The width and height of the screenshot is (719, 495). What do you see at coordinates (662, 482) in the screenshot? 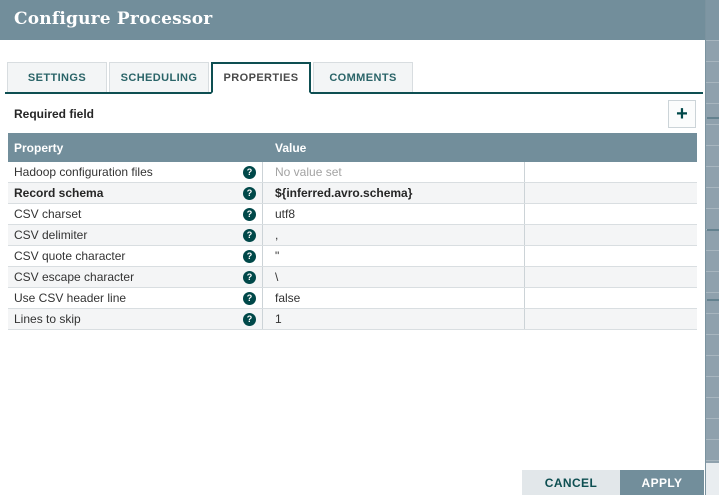
I see `apply-button: APPLY` at bounding box center [662, 482].